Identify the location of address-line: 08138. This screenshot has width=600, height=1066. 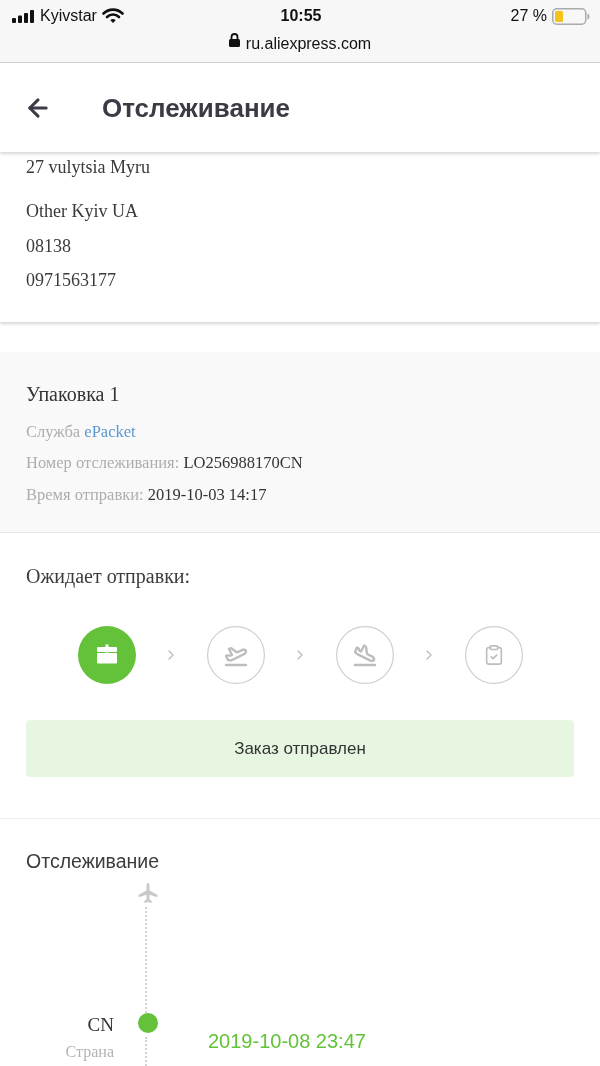
(48, 246).